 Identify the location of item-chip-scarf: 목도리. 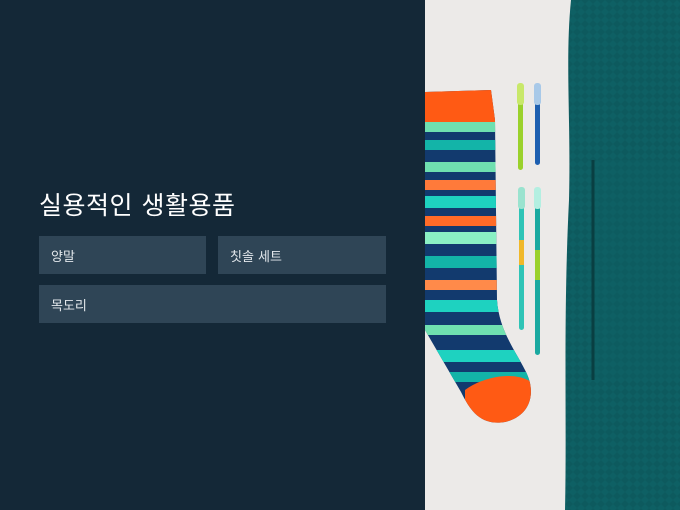
(212, 304).